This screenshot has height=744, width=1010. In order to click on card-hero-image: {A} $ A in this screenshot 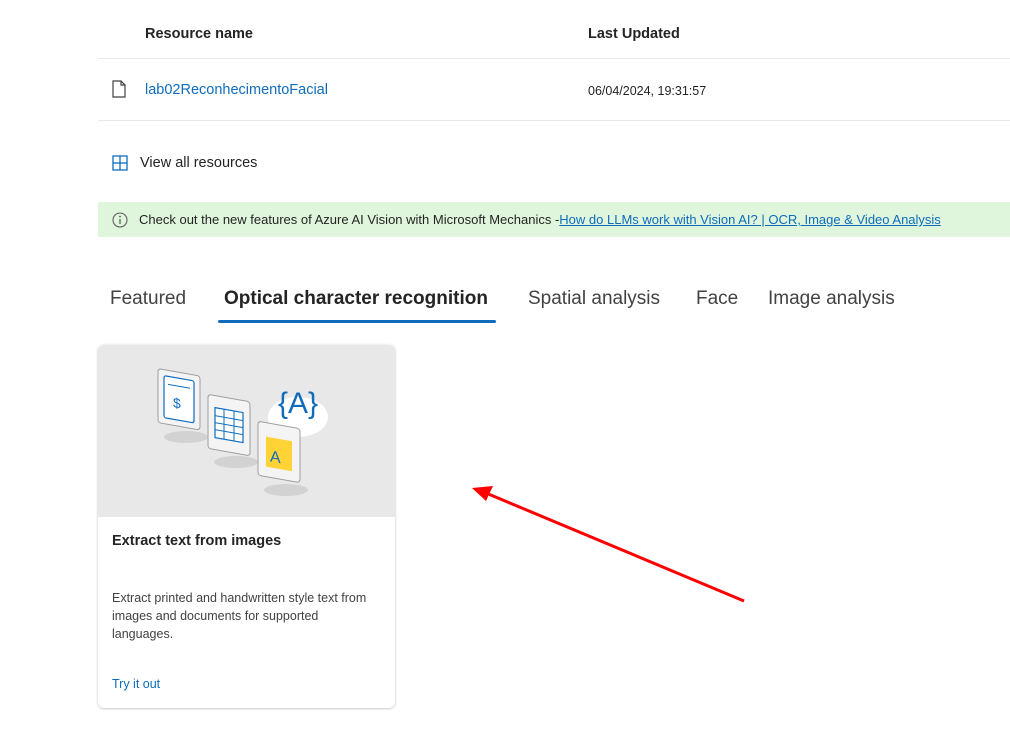, I will do `click(246, 431)`.